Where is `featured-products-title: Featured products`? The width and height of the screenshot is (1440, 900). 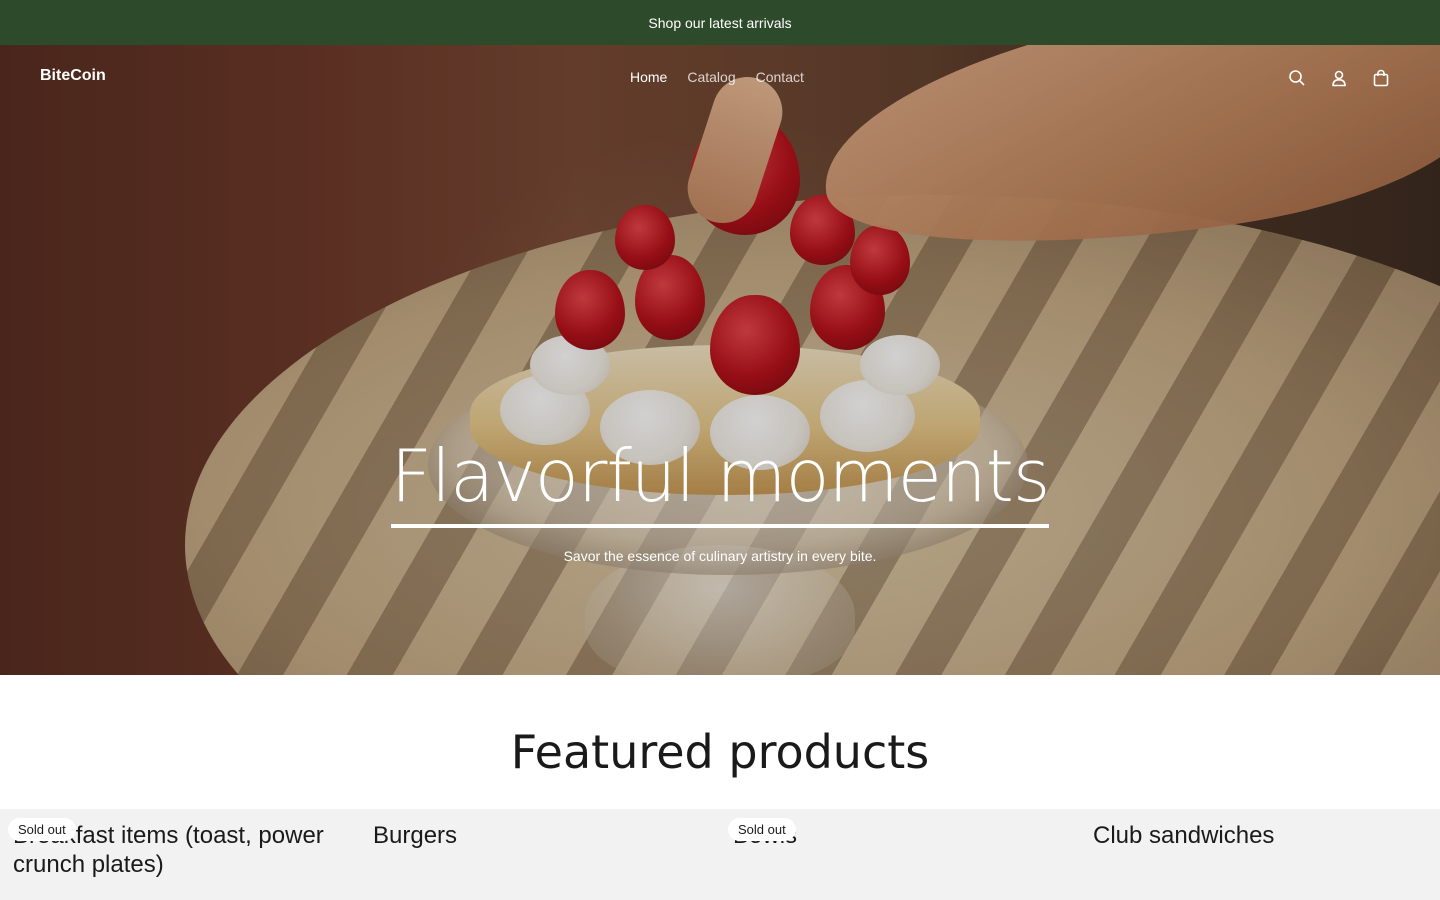 featured-products-title: Featured products is located at coordinates (720, 752).